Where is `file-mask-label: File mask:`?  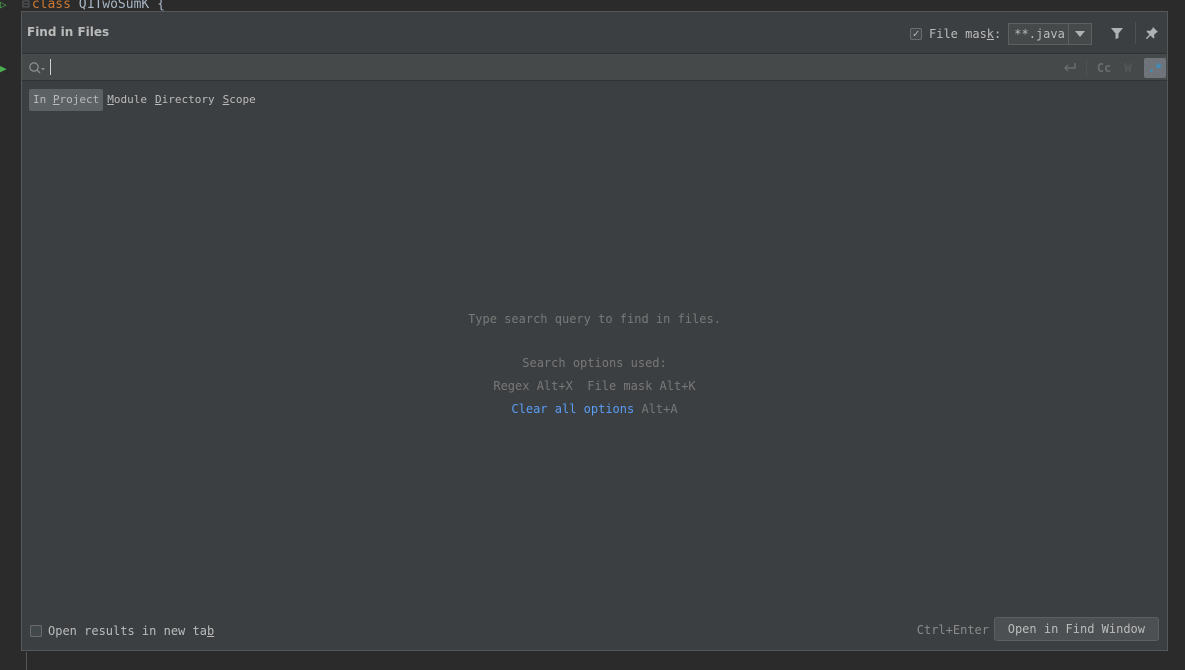
file-mask-label: File mask: is located at coordinates (965, 34).